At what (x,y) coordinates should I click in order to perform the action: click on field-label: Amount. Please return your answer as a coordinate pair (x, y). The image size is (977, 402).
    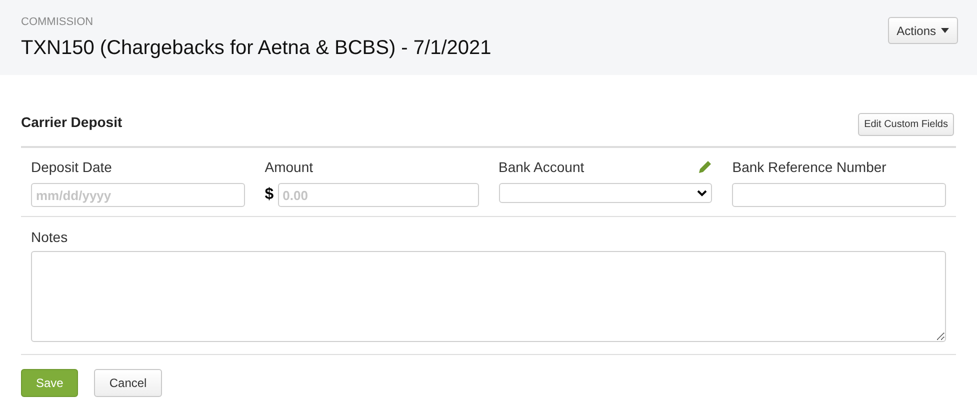
    Looking at the image, I should click on (288, 167).